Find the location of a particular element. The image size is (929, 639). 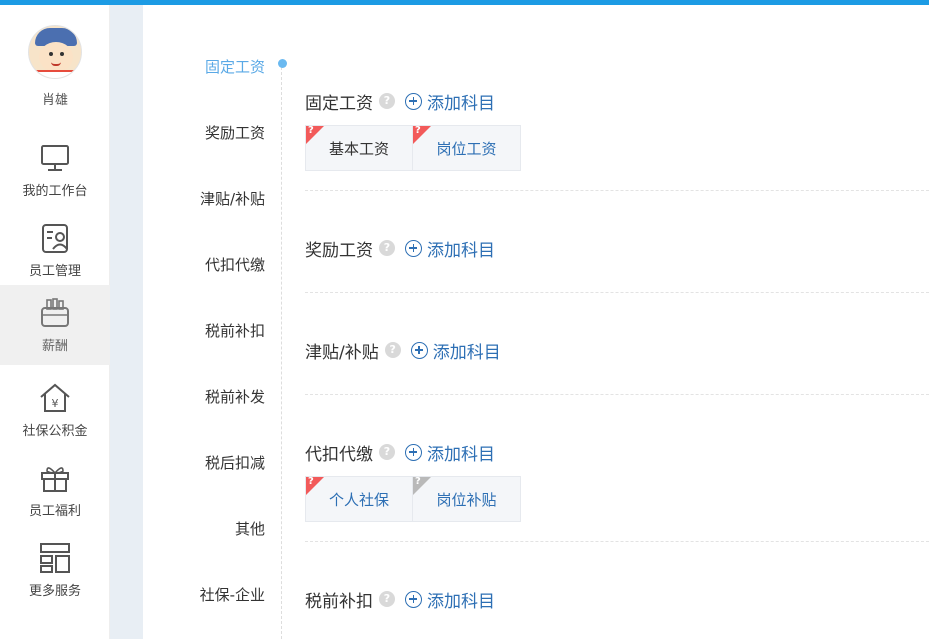

user-name: 肖雄 is located at coordinates (54, 100).